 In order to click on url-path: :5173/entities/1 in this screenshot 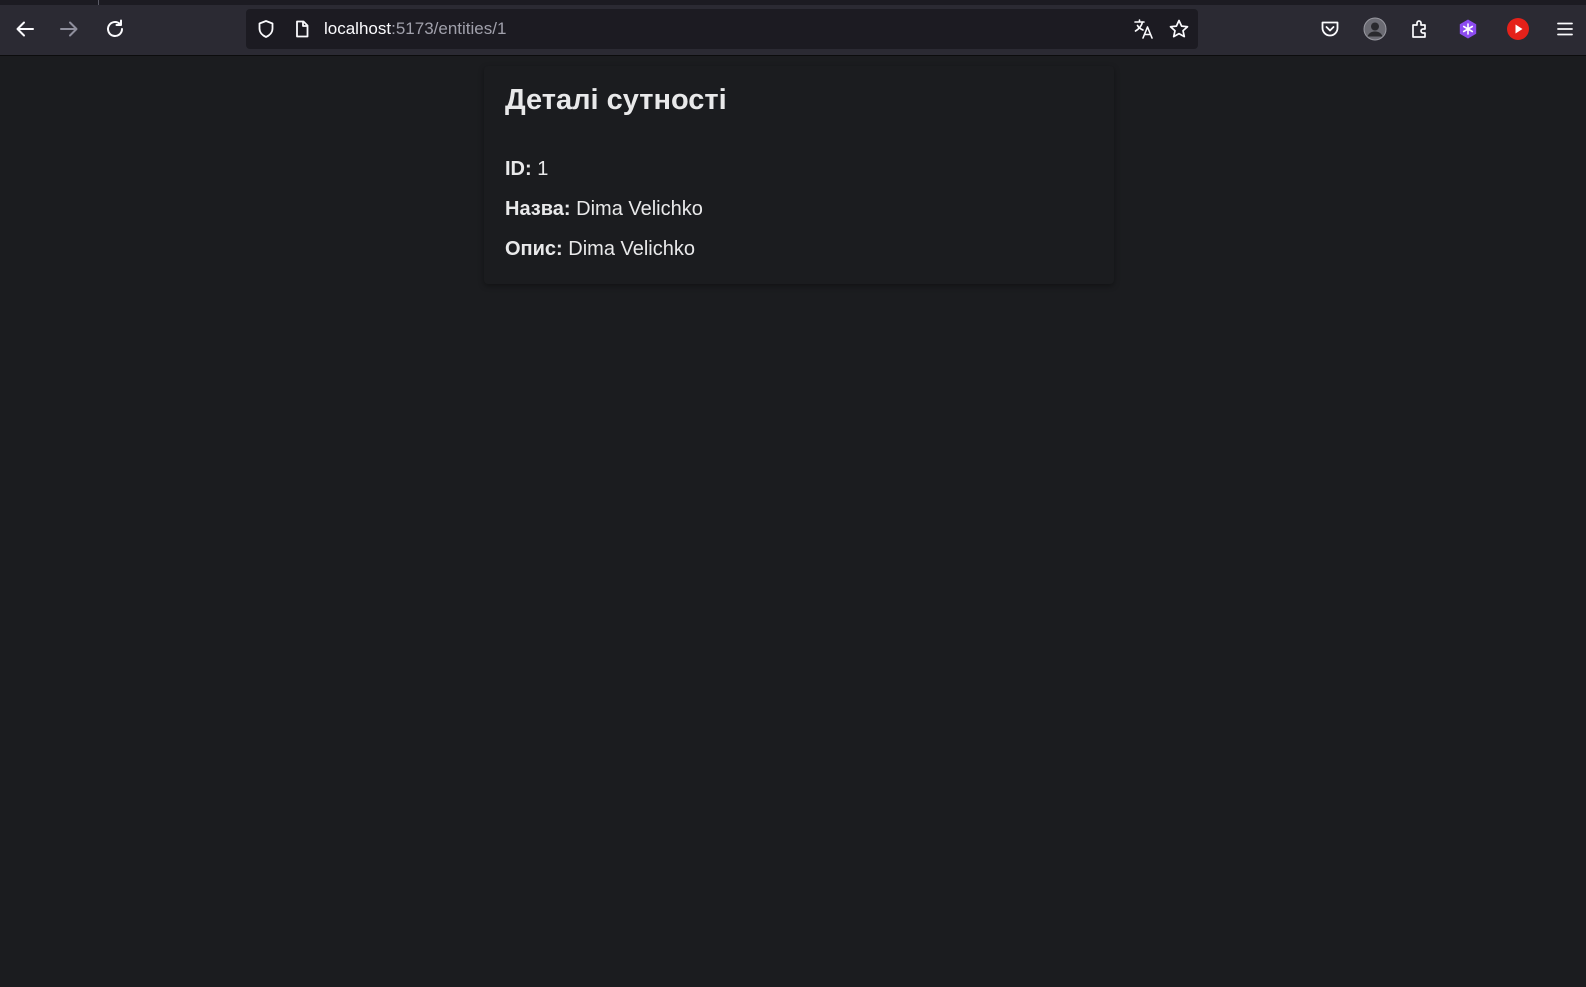, I will do `click(449, 28)`.